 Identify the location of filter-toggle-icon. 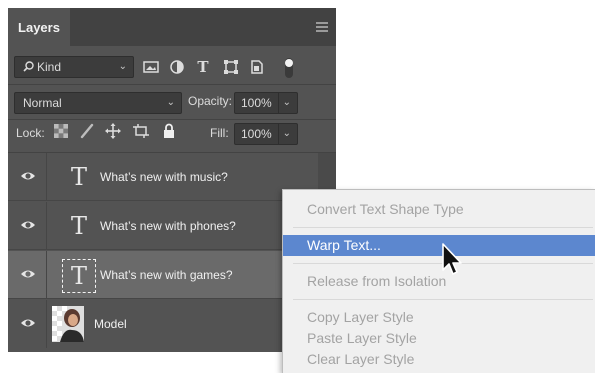
(289, 68).